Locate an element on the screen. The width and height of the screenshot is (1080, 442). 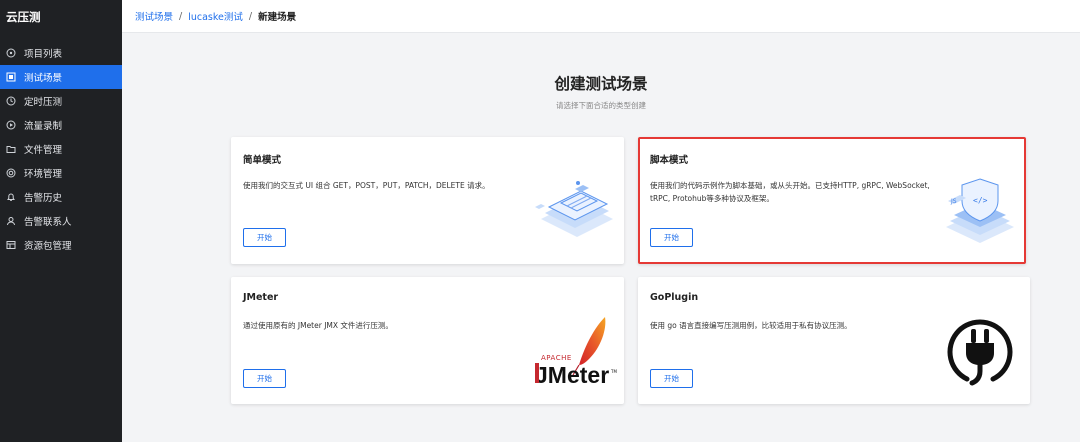
contact-icon is located at coordinates (11, 221).